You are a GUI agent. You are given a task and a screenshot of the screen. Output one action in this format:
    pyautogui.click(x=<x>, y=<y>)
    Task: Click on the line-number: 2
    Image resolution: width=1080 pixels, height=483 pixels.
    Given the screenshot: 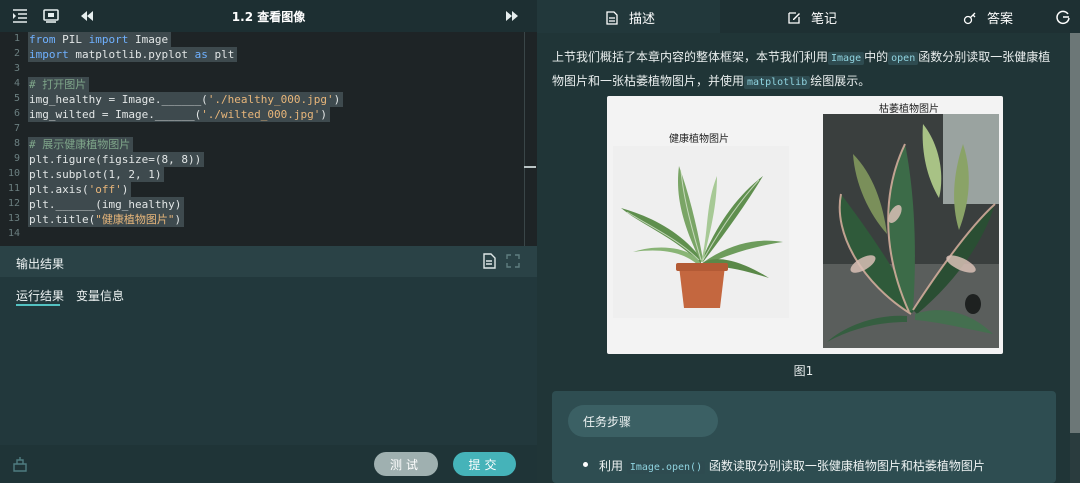 What is the action you would take?
    pyautogui.click(x=16, y=53)
    